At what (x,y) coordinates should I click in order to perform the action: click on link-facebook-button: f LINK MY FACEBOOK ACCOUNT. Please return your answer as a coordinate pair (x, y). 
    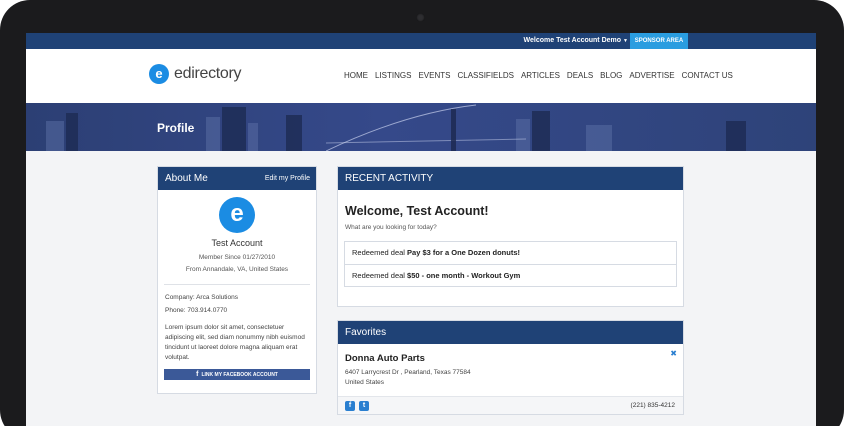
    Looking at the image, I should click on (237, 374).